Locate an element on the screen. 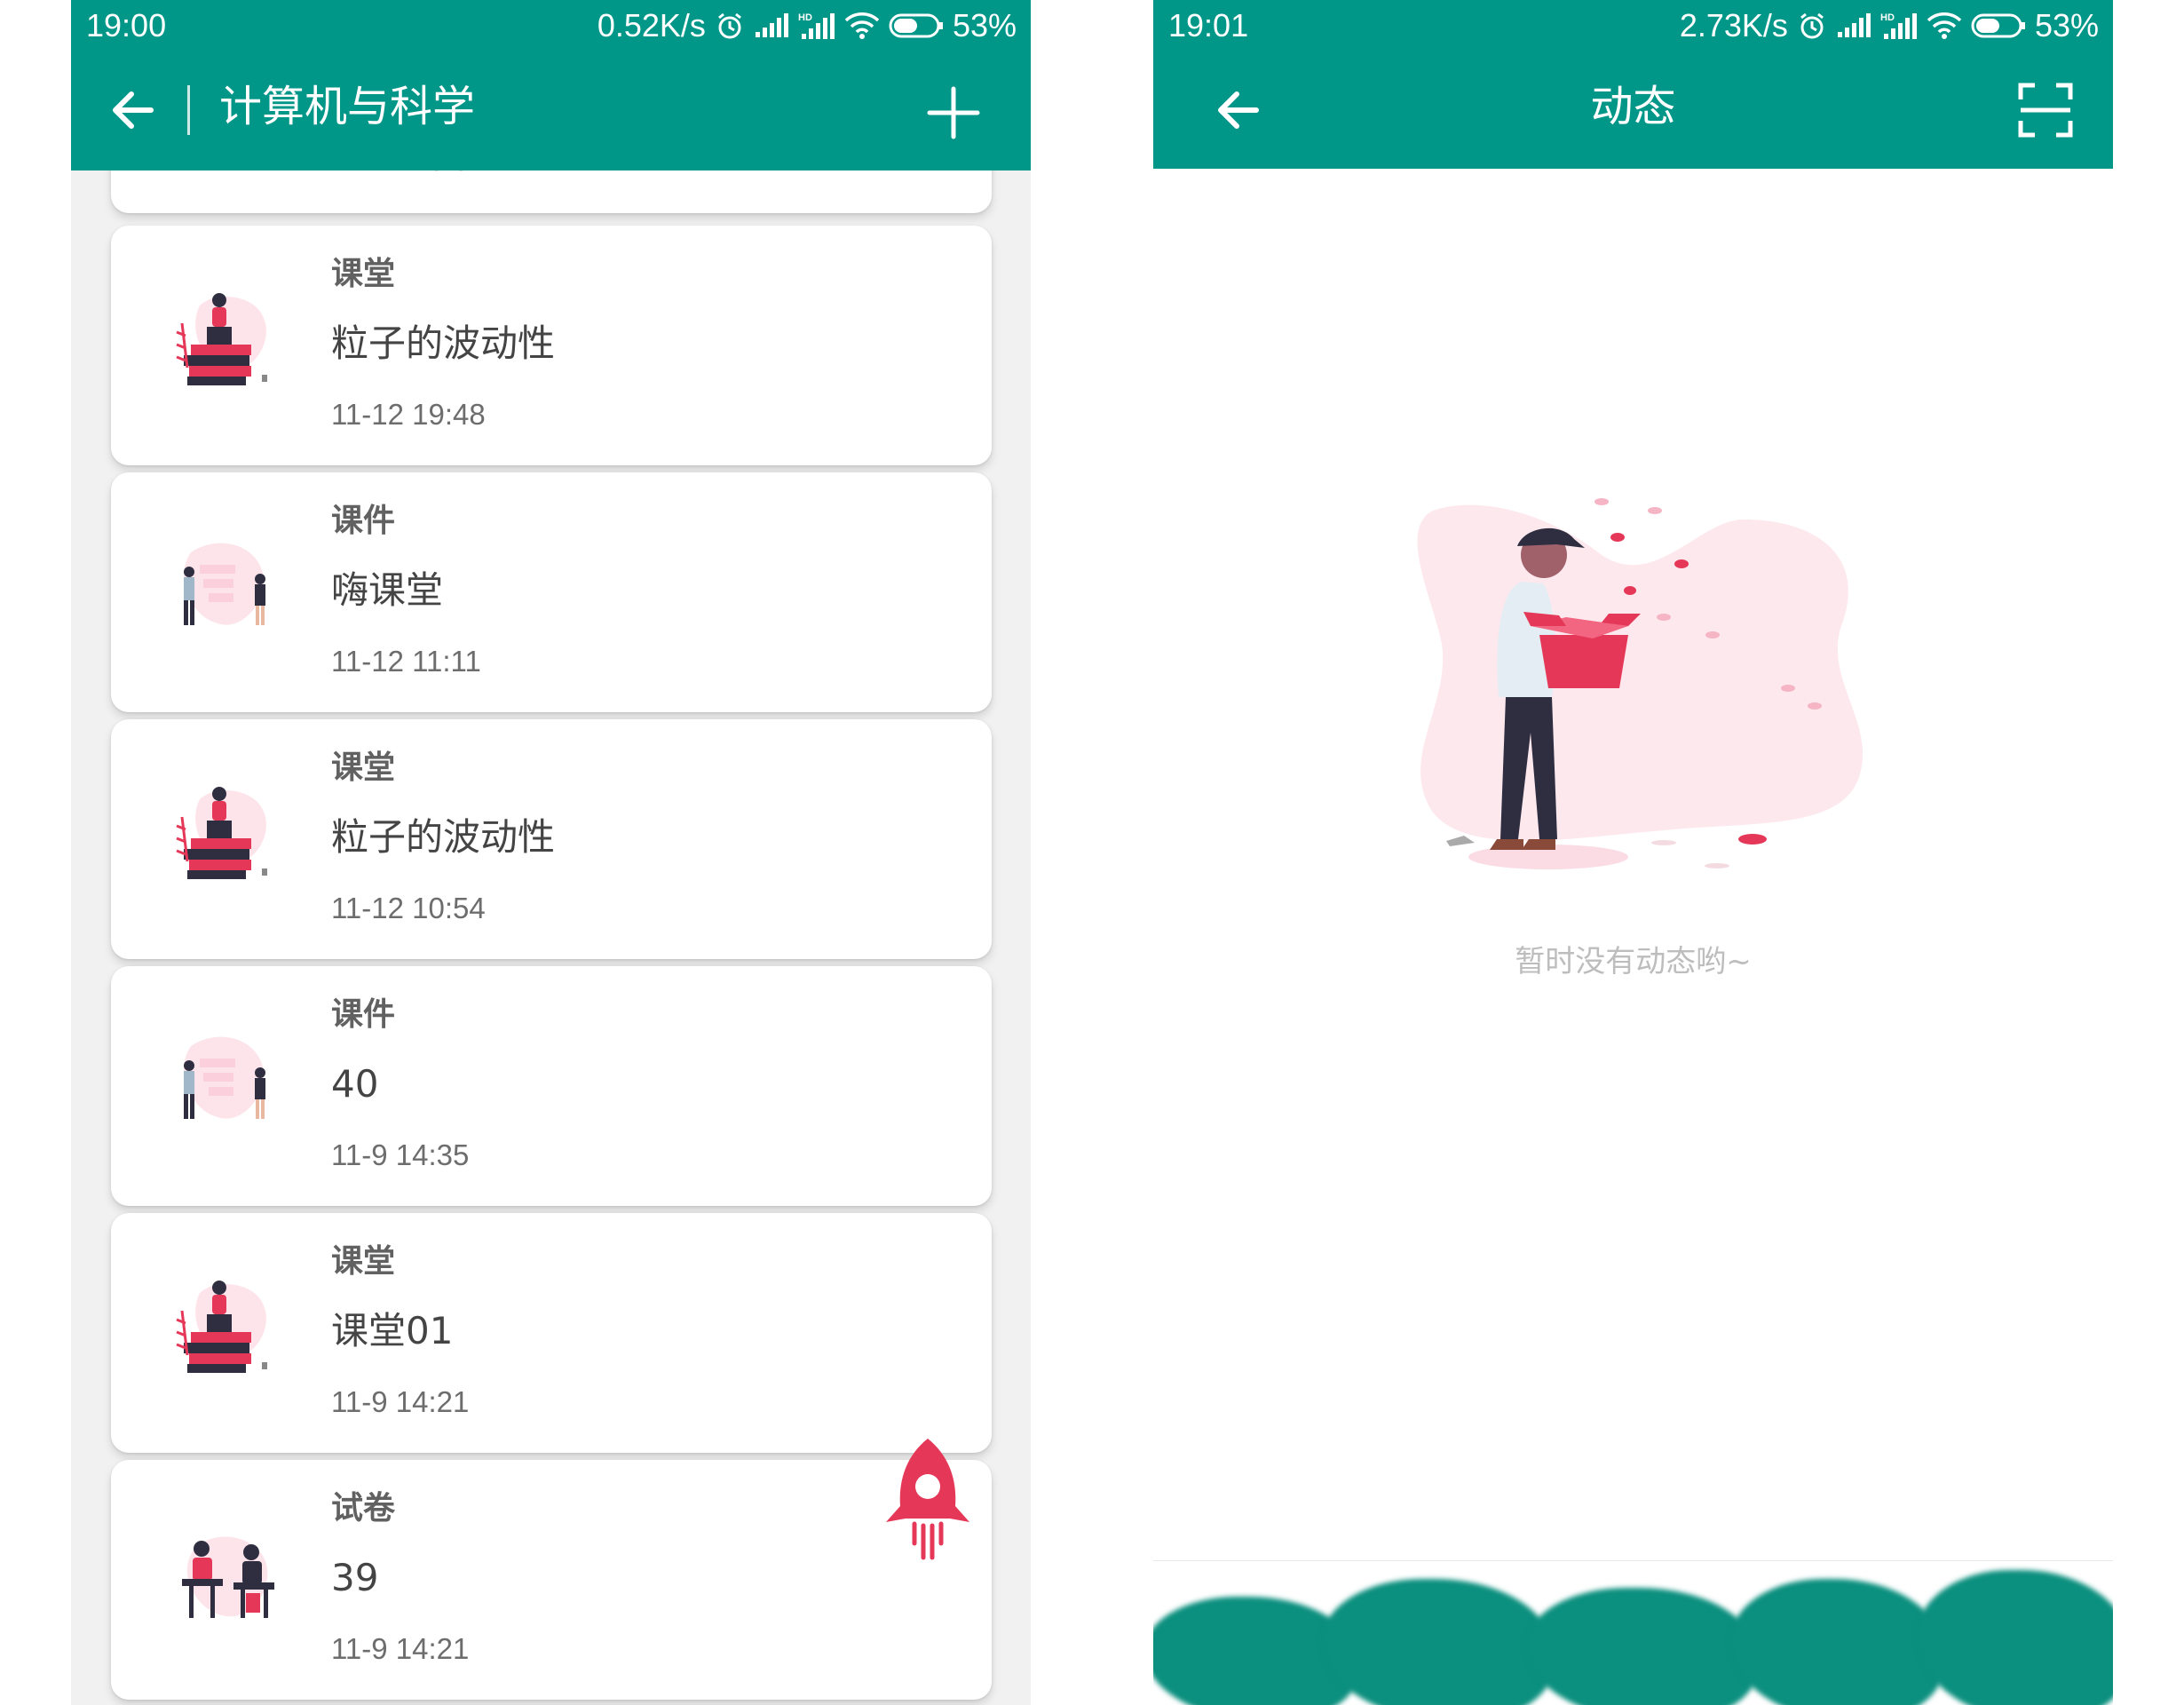 Image resolution: width=2184 pixels, height=1705 pixels. list-item: 课件 40 11-9 14:35 is located at coordinates (551, 1086).